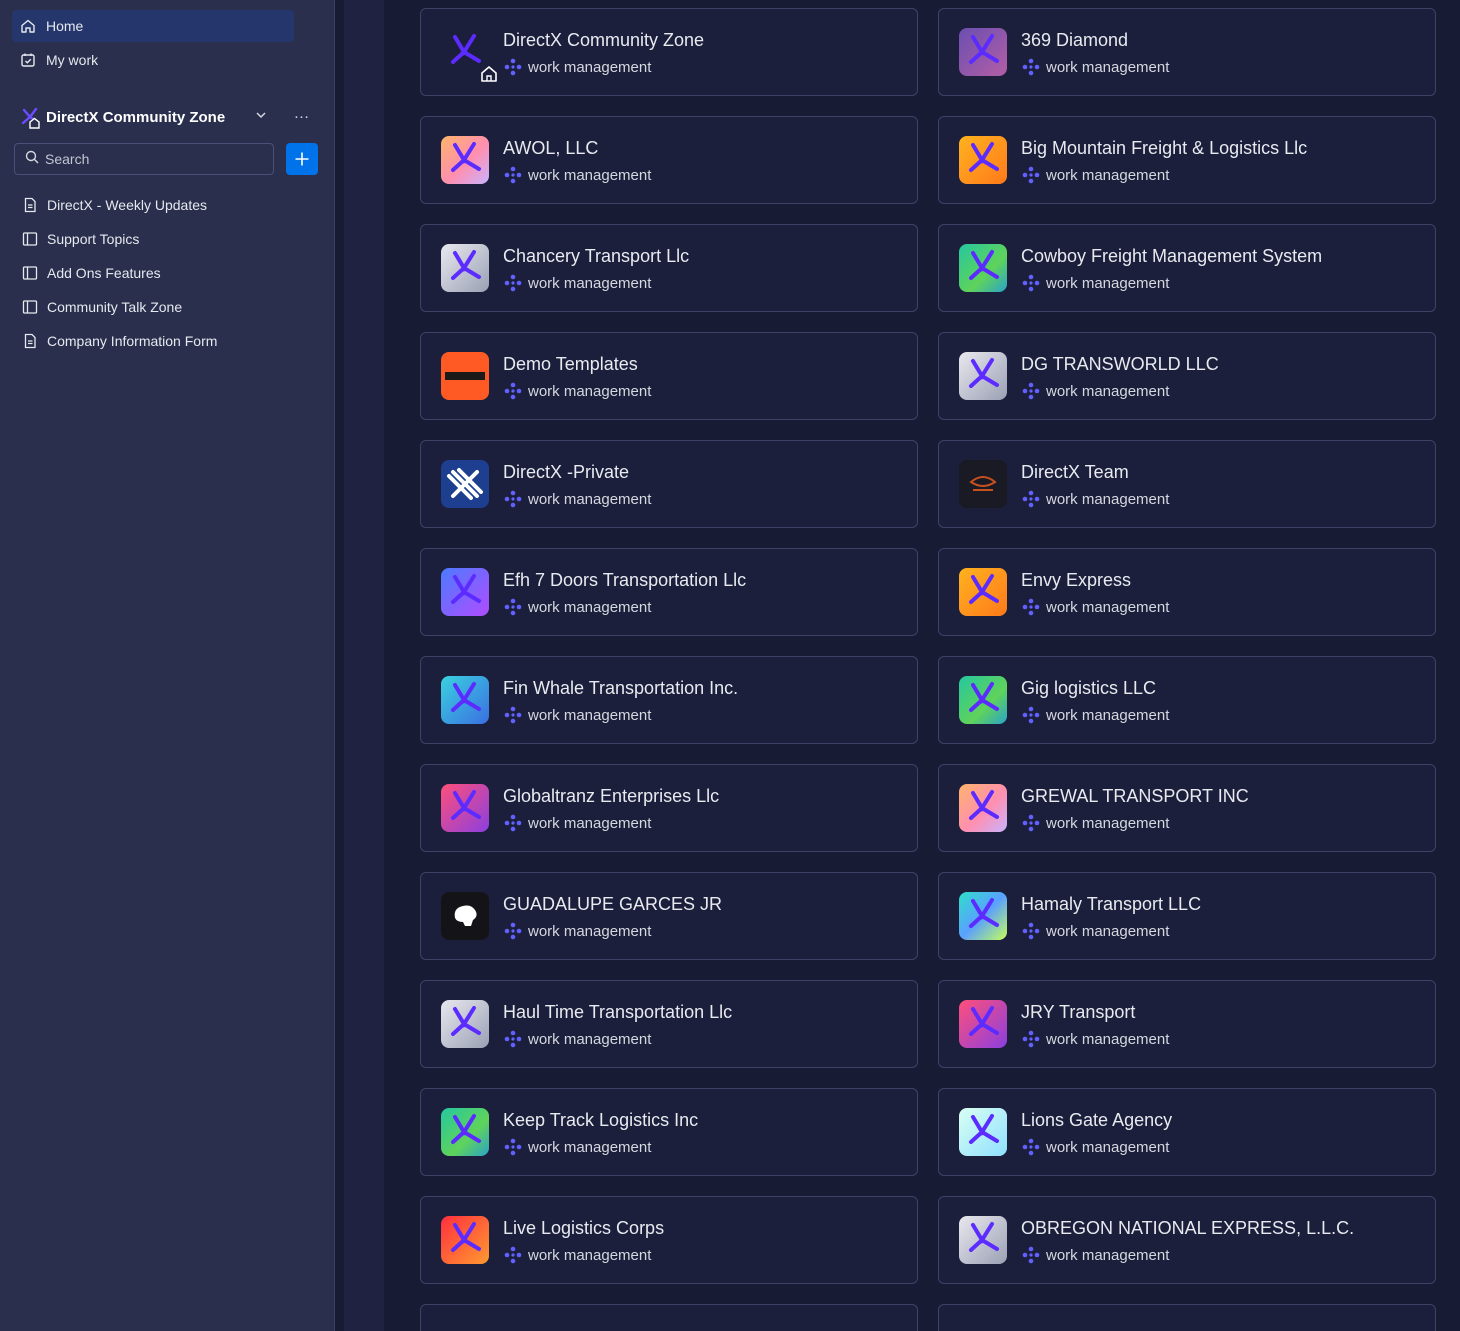 The image size is (1460, 1331). I want to click on workspace-card: JRY Transport work management, so click(1187, 1024).